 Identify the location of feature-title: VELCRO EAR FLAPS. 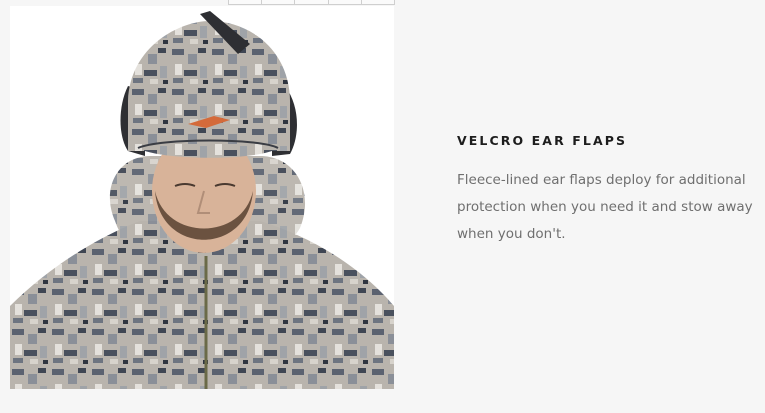
(542, 140).